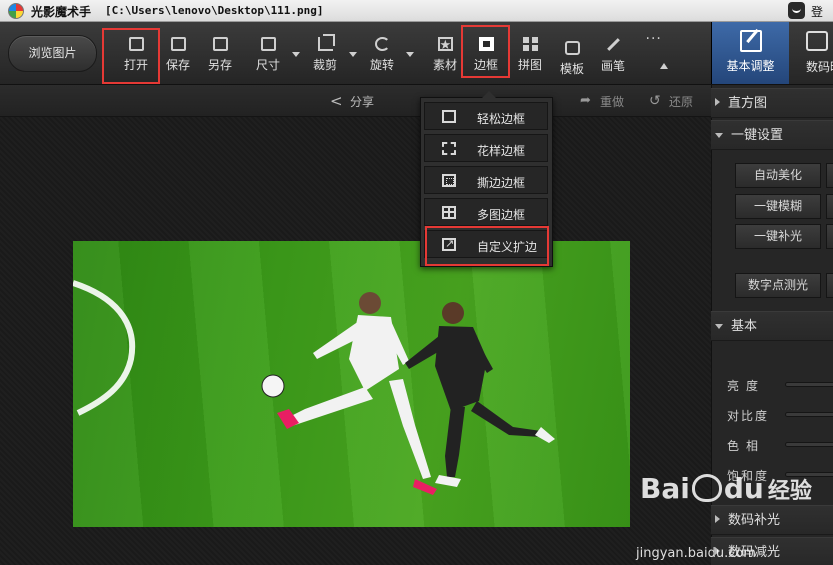  What do you see at coordinates (681, 102) in the screenshot?
I see `undo-label: 还原` at bounding box center [681, 102].